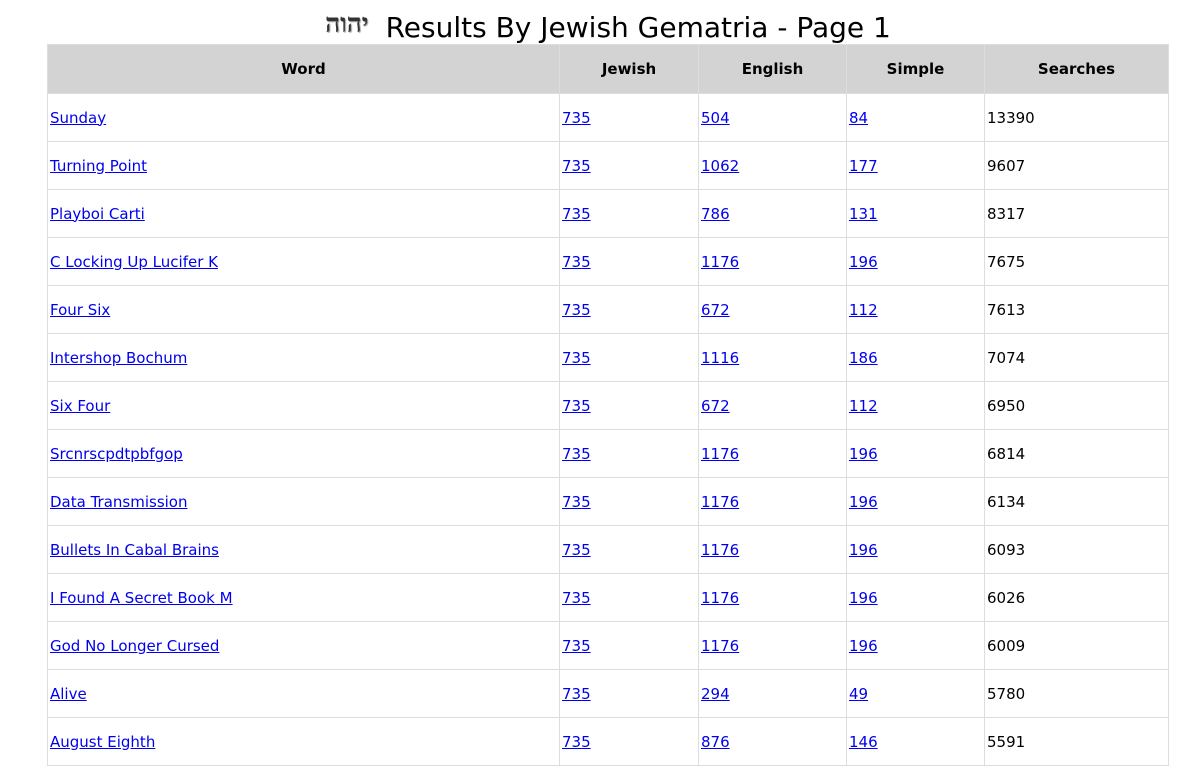  What do you see at coordinates (720, 166) in the screenshot?
I see `english-value-link: 1062` at bounding box center [720, 166].